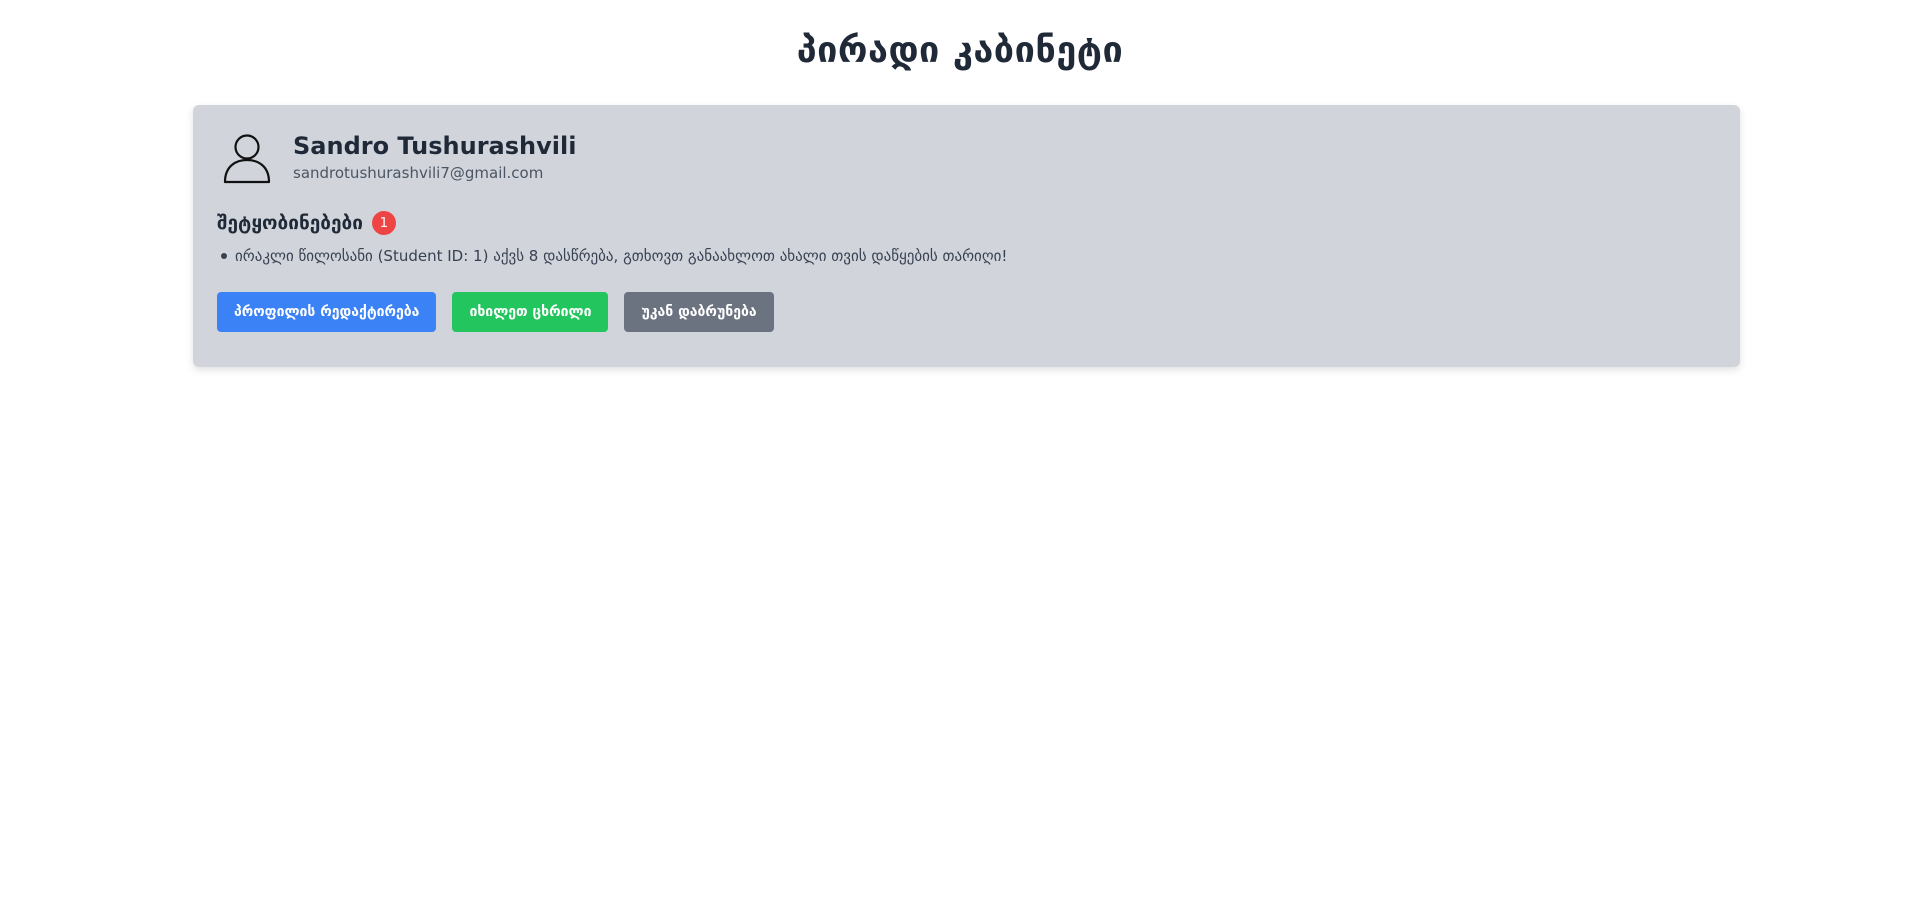 The height and width of the screenshot is (899, 1920). What do you see at coordinates (435, 146) in the screenshot?
I see `user-name: Sandro Tushurashvili` at bounding box center [435, 146].